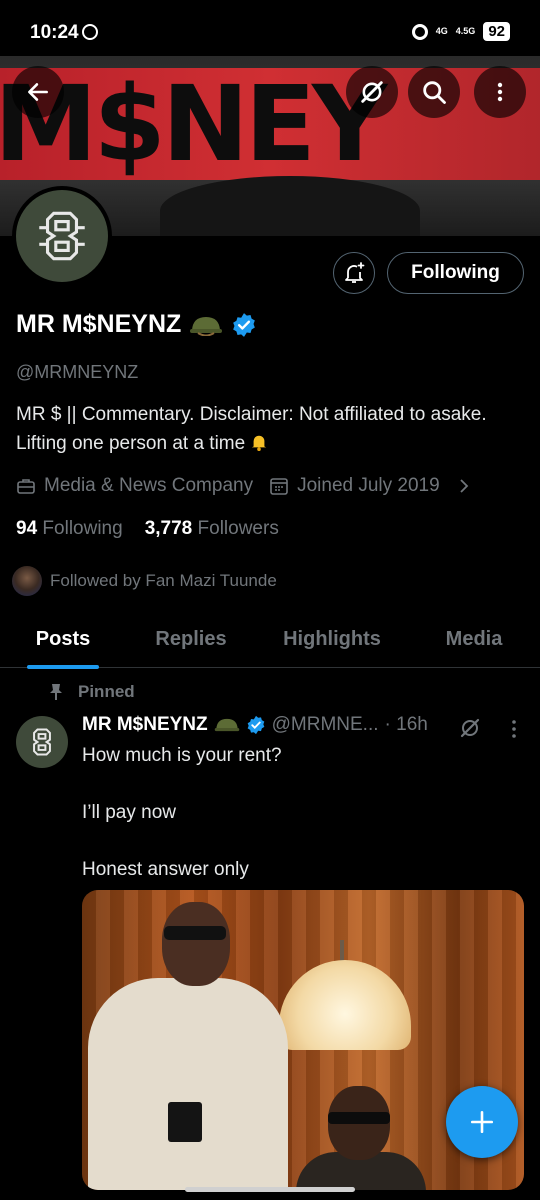  What do you see at coordinates (56, 692) in the screenshot?
I see `pin-icon` at bounding box center [56, 692].